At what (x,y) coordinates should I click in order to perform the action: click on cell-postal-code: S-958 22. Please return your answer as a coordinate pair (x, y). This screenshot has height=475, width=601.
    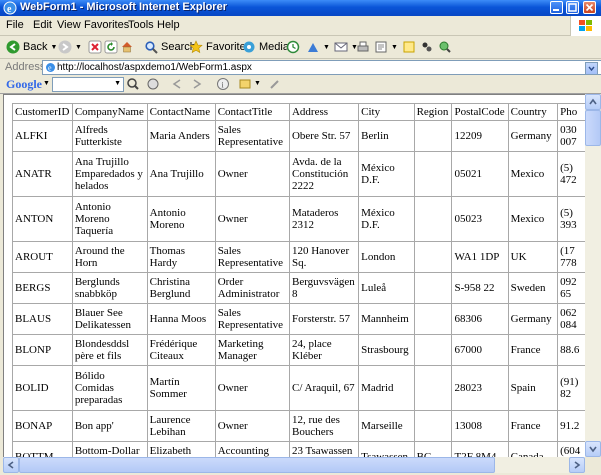
    Looking at the image, I should click on (480, 288).